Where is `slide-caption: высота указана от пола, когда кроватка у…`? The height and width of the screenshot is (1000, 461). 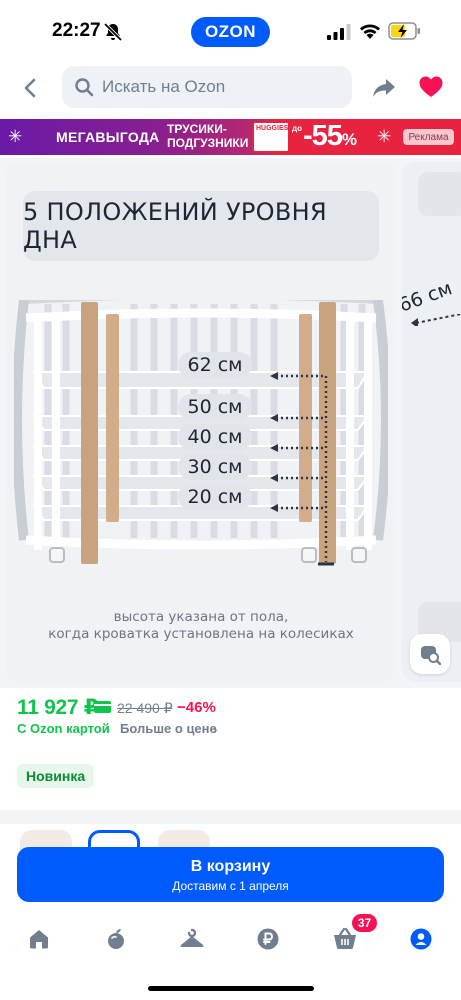
slide-caption: высота указана от пола, когда кроватка у… is located at coordinates (201, 626).